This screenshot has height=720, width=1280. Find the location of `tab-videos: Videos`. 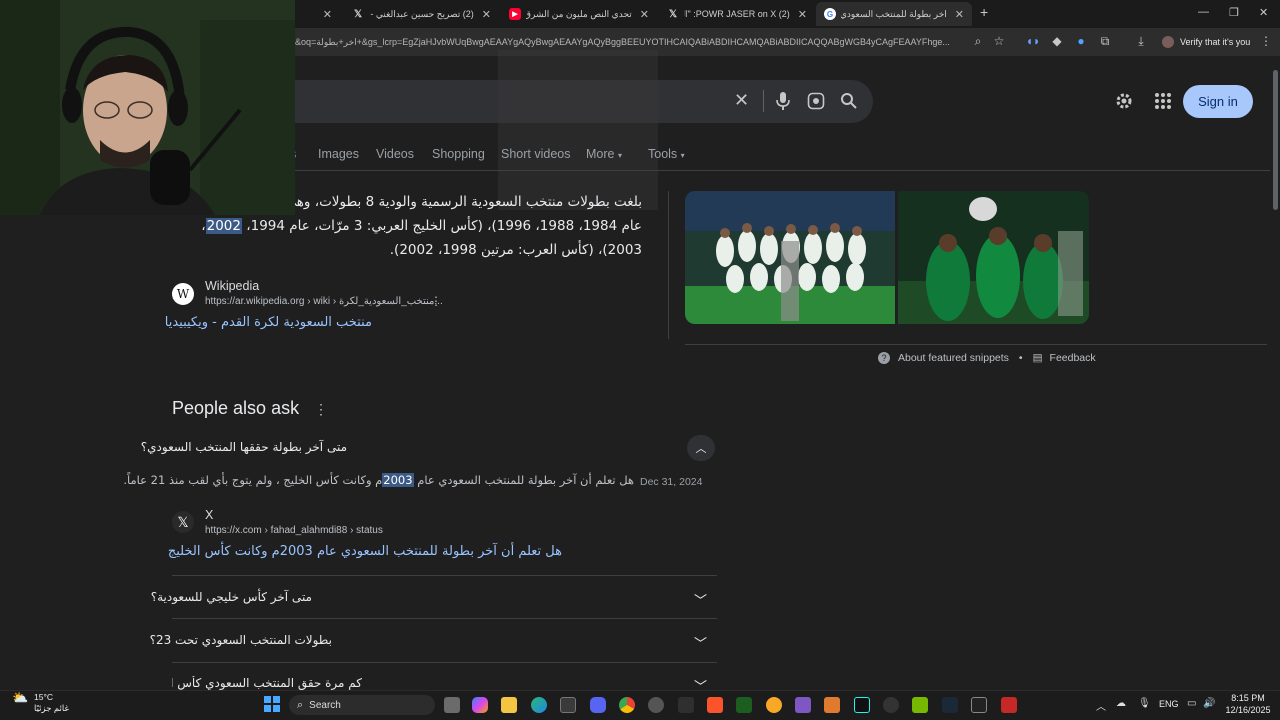

tab-videos: Videos is located at coordinates (395, 154).